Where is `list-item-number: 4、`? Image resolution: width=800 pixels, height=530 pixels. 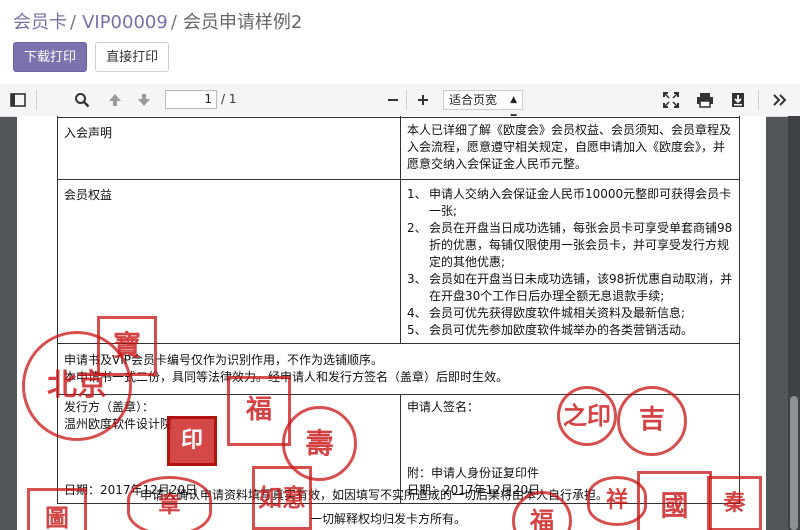 list-item-number: 4、 is located at coordinates (417, 313).